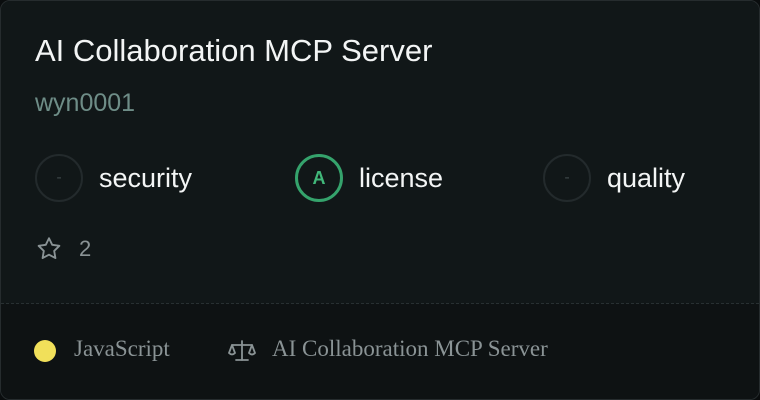 The width and height of the screenshot is (760, 400). I want to click on security-label: security, so click(146, 177).